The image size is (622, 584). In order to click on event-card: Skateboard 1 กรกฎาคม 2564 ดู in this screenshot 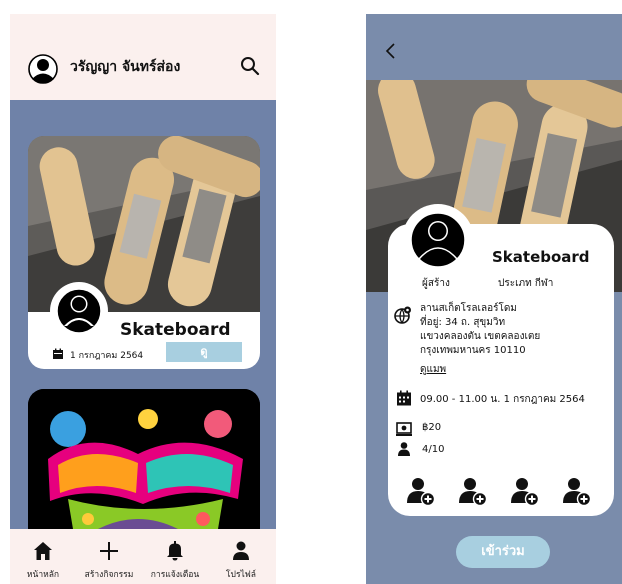, I will do `click(144, 252)`.